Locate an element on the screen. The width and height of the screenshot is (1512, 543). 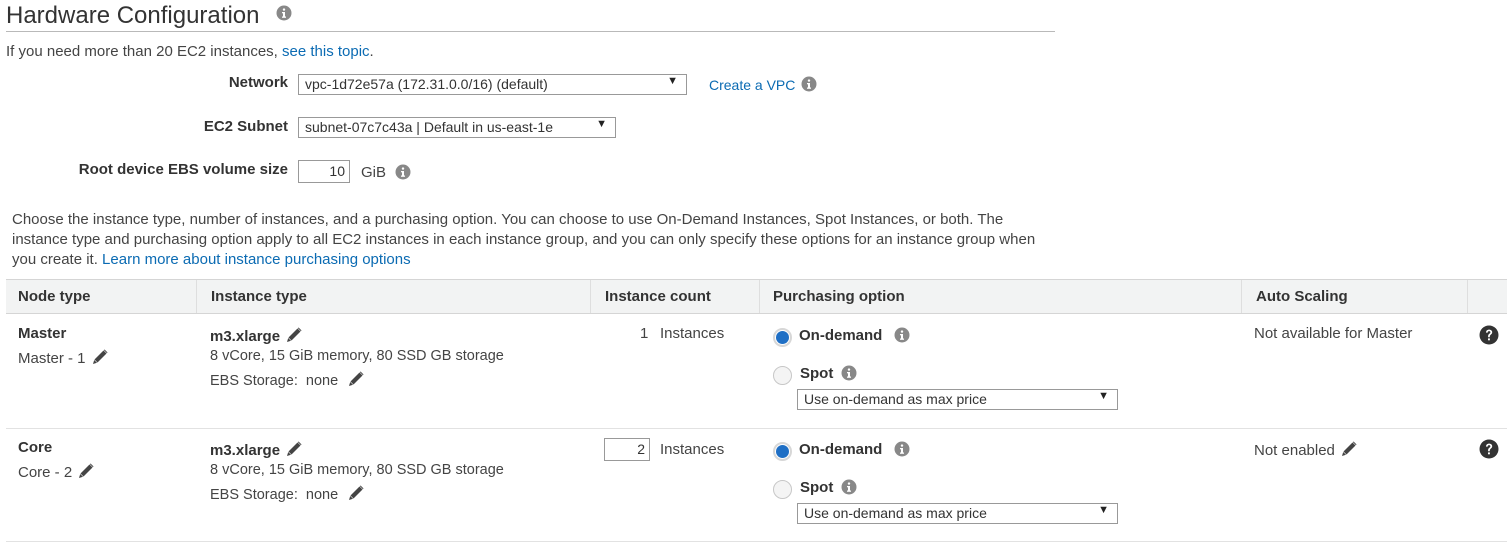
ec2-subnet-label: EC2 Subnet is located at coordinates (245, 126).